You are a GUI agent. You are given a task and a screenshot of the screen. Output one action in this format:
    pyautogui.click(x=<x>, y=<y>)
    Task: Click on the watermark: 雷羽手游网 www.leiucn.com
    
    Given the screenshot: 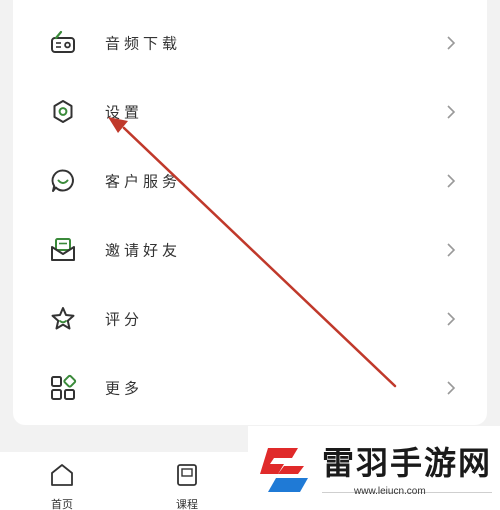 What is the action you would take?
    pyautogui.click(x=374, y=468)
    